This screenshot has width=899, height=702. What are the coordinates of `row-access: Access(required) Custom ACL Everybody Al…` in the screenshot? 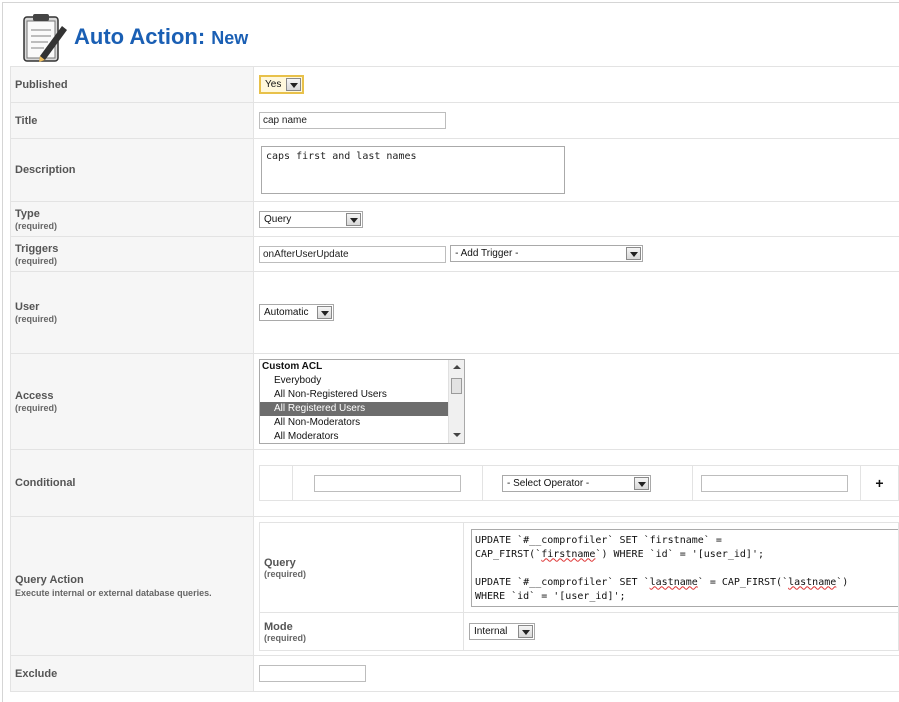 It's located at (455, 402).